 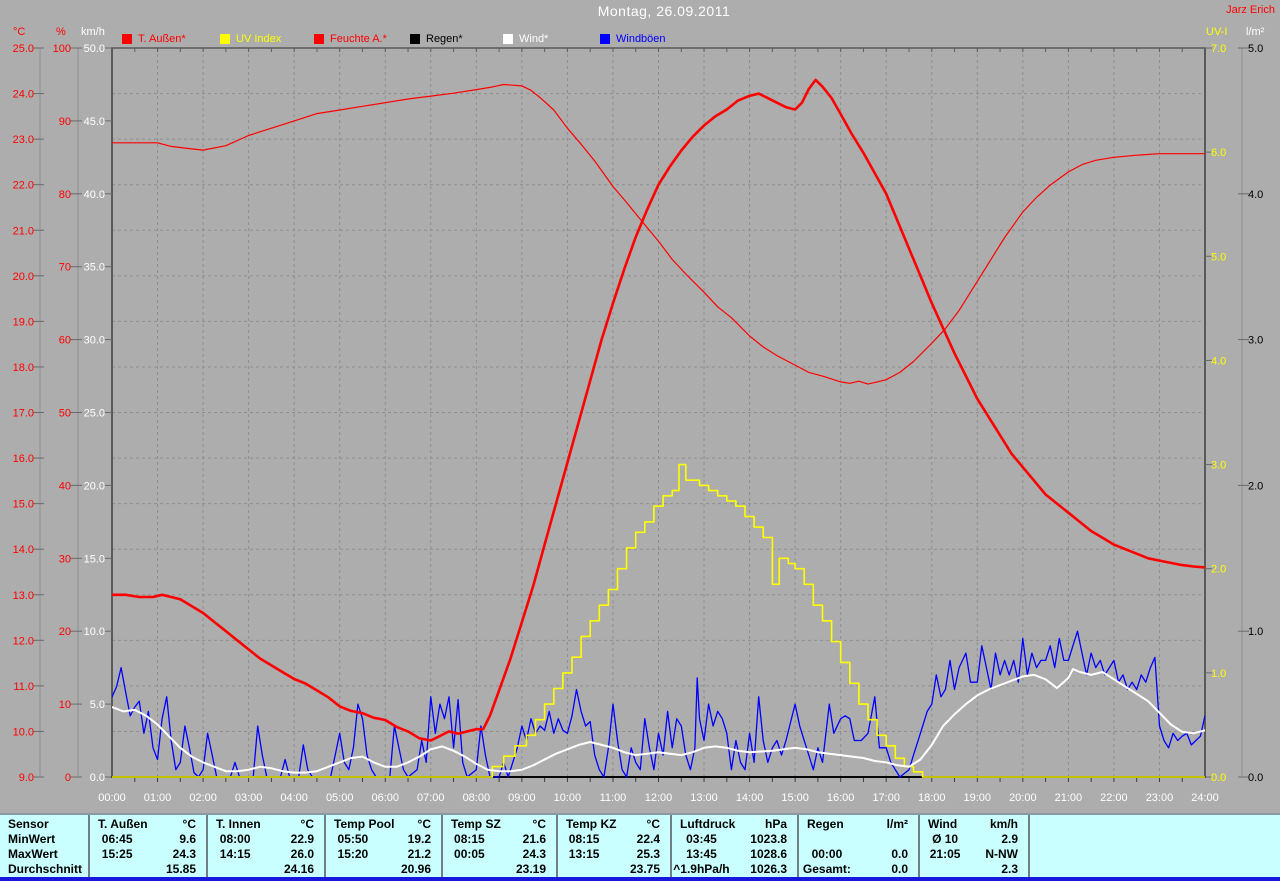 I want to click on svg-text: 50, so click(x=65, y=414).